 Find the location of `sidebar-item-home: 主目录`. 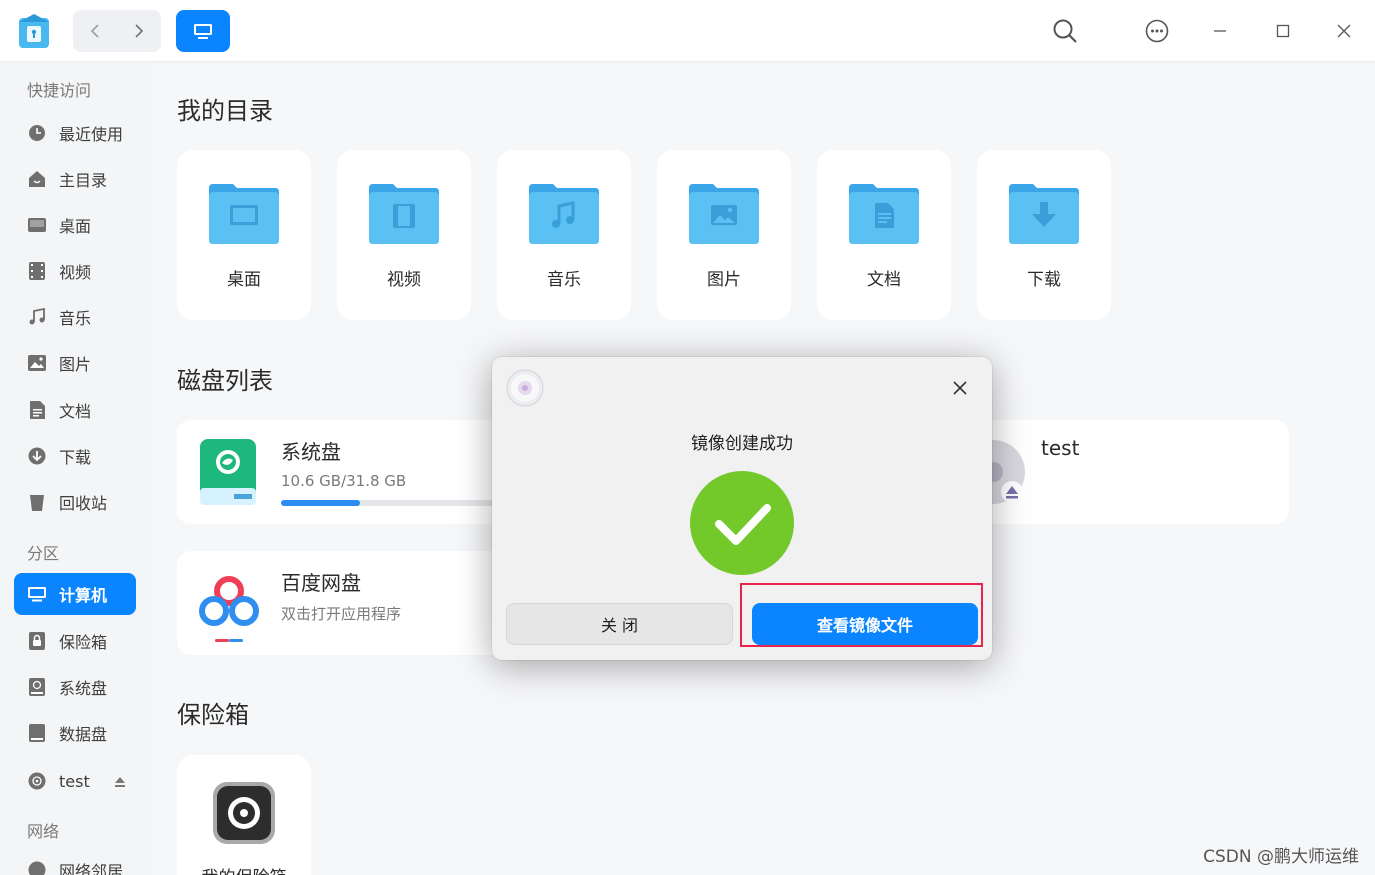

sidebar-item-home: 主目录 is located at coordinates (75, 179).